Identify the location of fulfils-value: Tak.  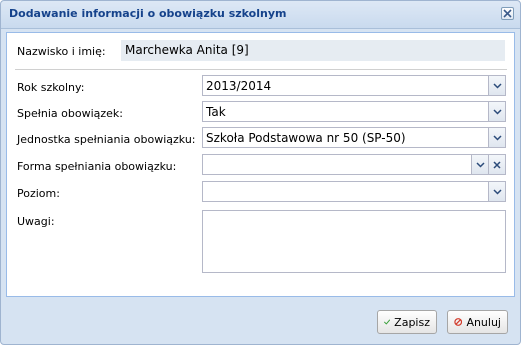
(216, 112).